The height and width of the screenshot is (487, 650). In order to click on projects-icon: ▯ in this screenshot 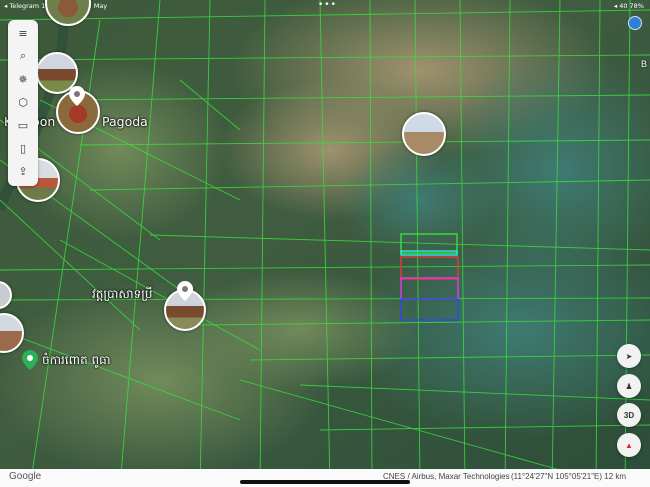, I will do `click(23, 148)`.